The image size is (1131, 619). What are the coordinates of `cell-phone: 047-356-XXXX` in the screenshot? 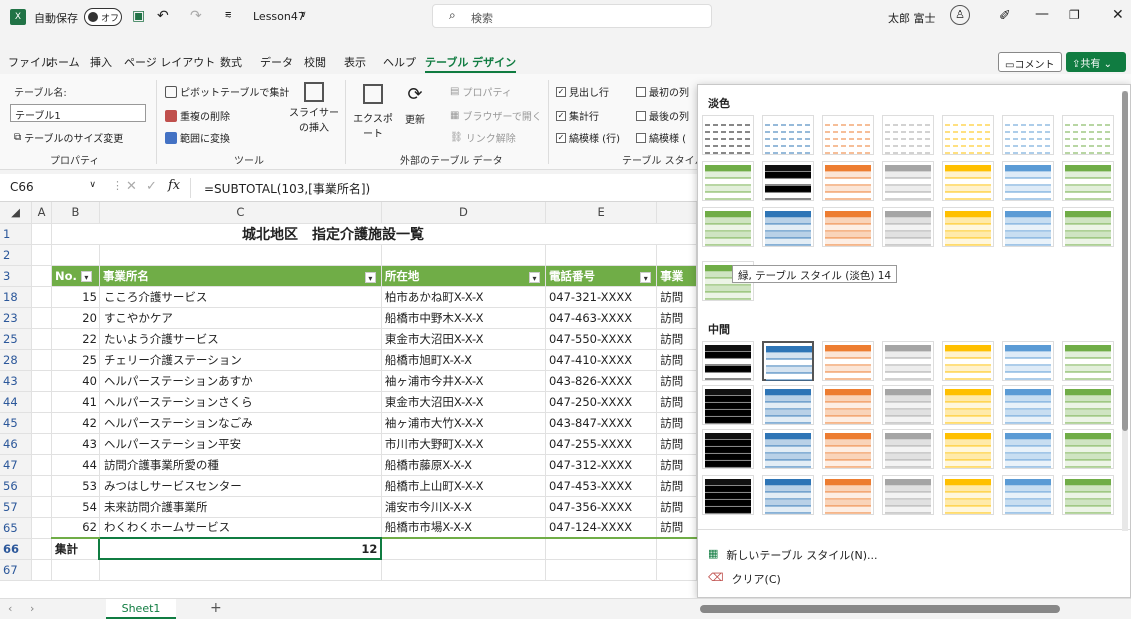 It's located at (601, 507).